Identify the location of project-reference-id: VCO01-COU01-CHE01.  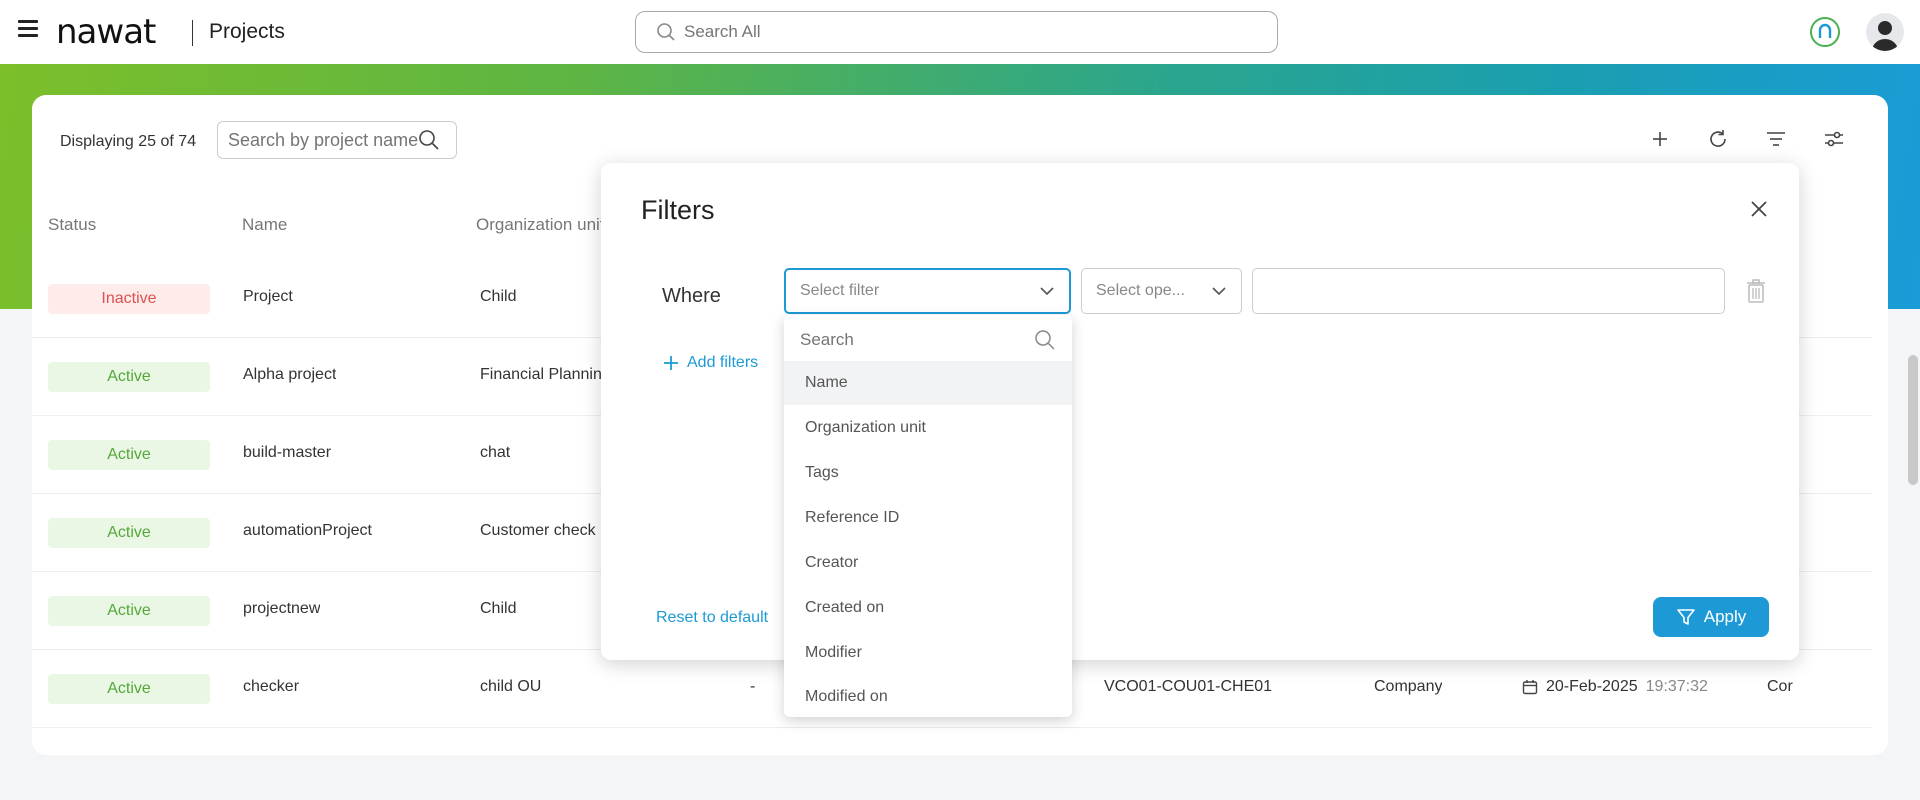
(1188, 686).